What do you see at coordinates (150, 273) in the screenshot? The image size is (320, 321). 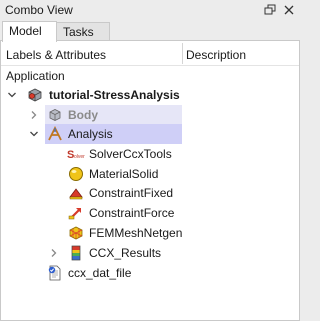 I see `tree-item-dat-file: ccx_dat_file` at bounding box center [150, 273].